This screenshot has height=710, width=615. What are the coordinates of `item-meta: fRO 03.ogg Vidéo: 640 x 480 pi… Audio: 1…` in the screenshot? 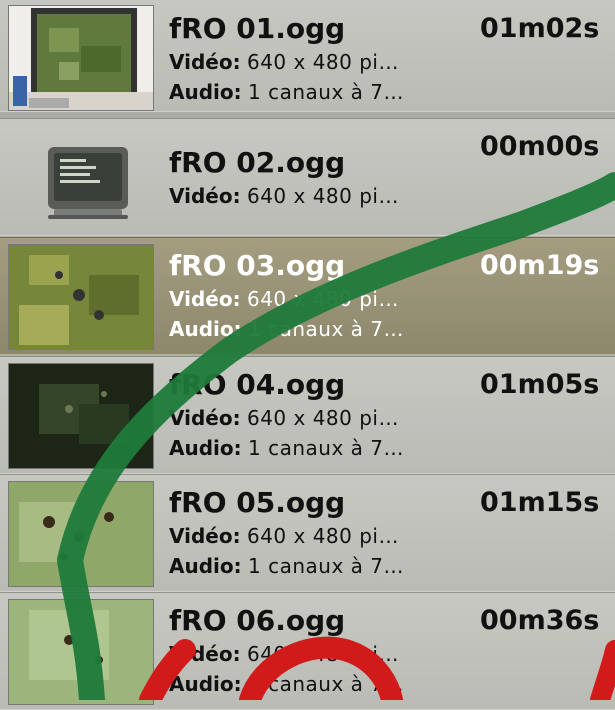 It's located at (314, 296).